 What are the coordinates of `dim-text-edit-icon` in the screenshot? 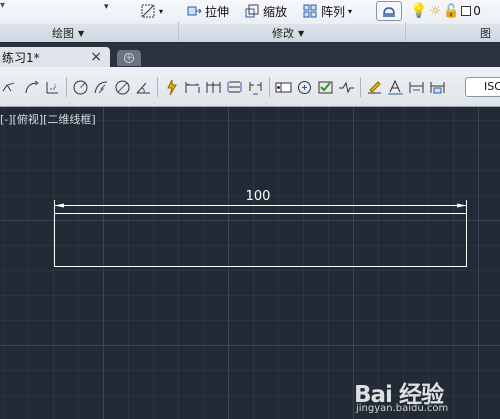 It's located at (395, 86).